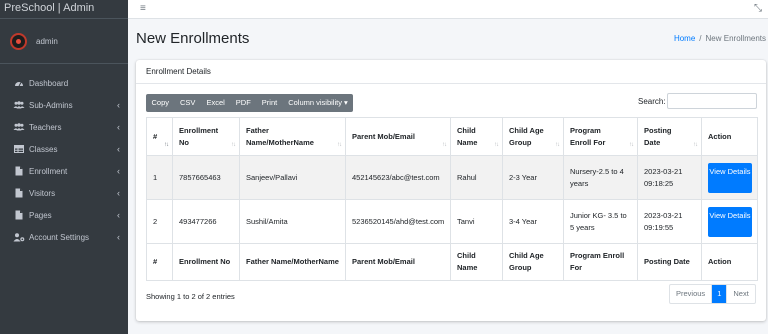  I want to click on column-header: # ↑↓, so click(159, 136).